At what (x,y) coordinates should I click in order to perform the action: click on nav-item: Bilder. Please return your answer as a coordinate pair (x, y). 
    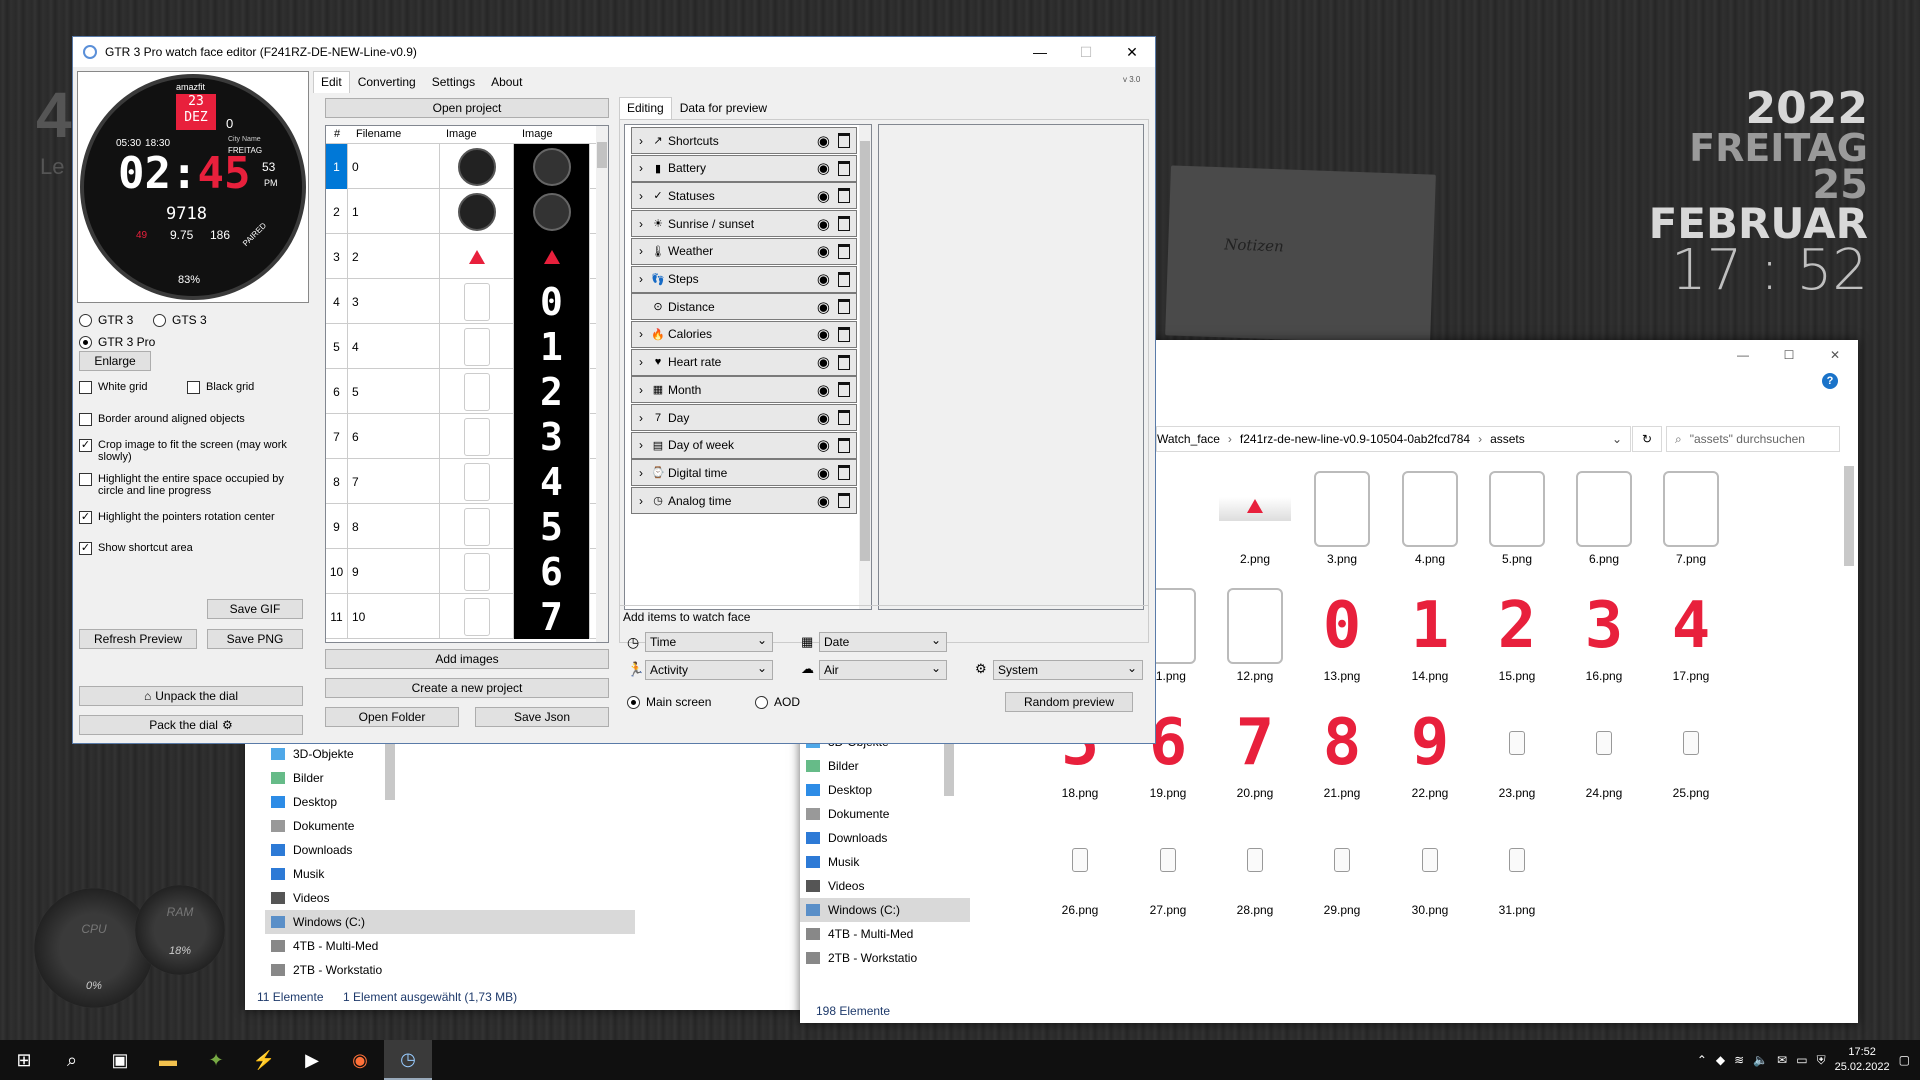
    Looking at the image, I should click on (450, 778).